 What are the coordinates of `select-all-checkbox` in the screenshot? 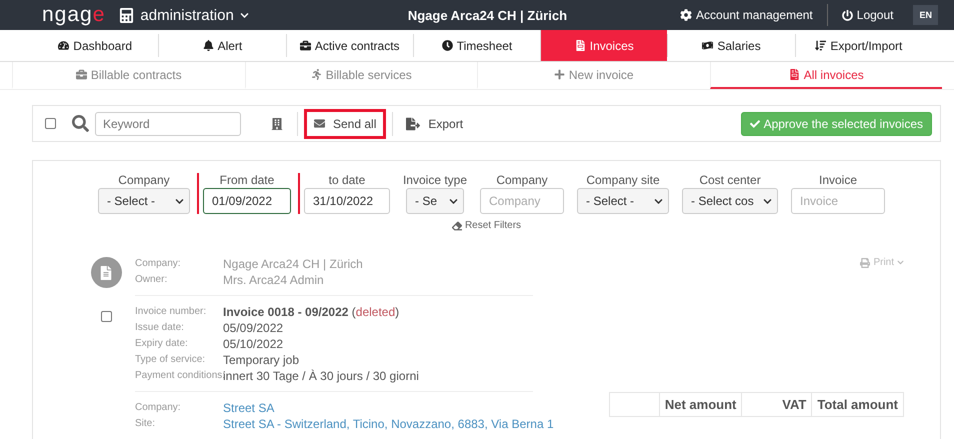 It's located at (50, 123).